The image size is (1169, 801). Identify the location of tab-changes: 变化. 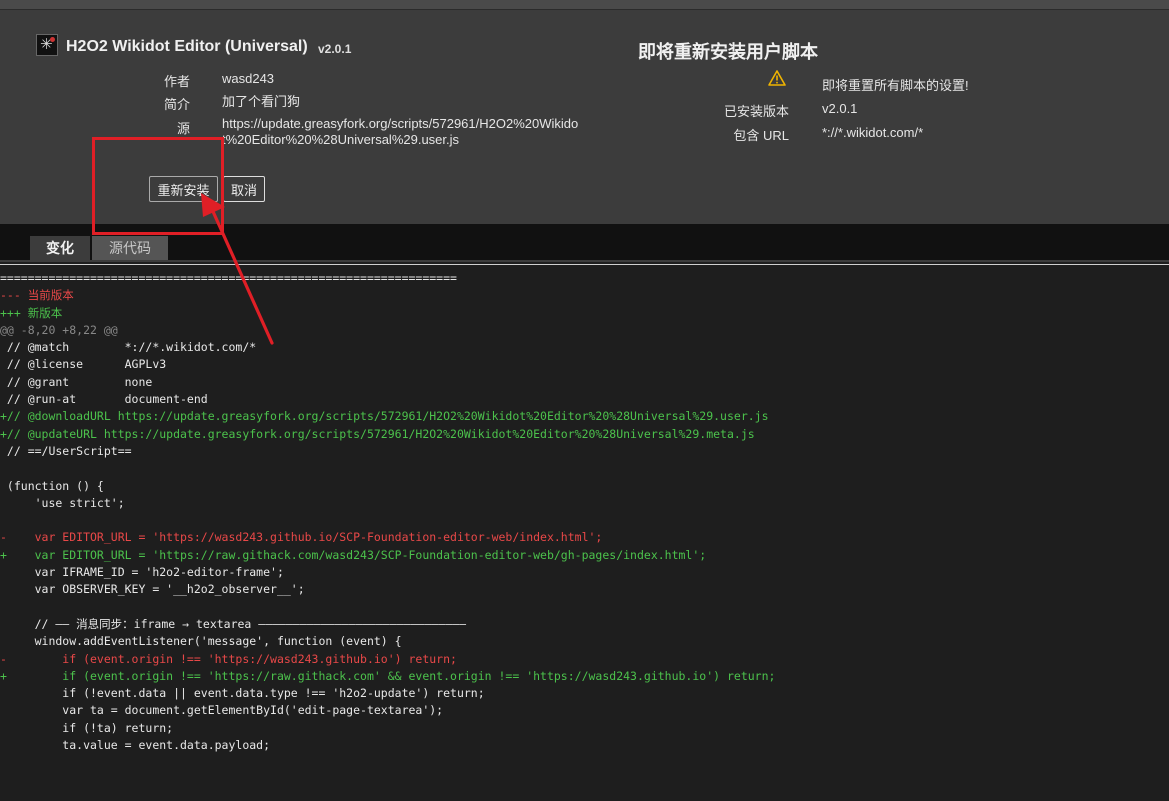
(60, 248).